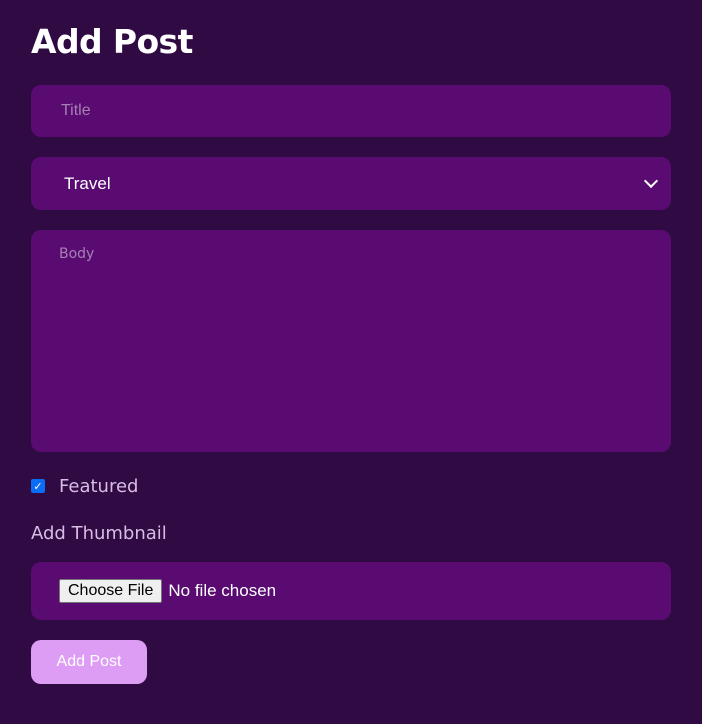  Describe the element at coordinates (89, 662) in the screenshot. I see `add-post-button: Add Post` at that location.